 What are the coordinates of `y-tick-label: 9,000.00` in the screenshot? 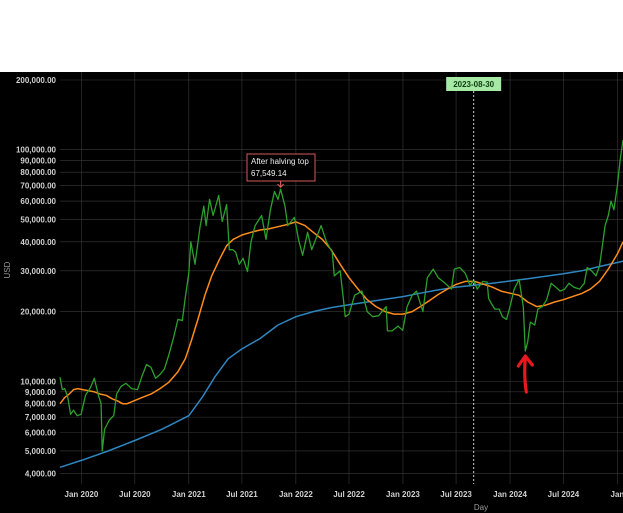 It's located at (41, 392).